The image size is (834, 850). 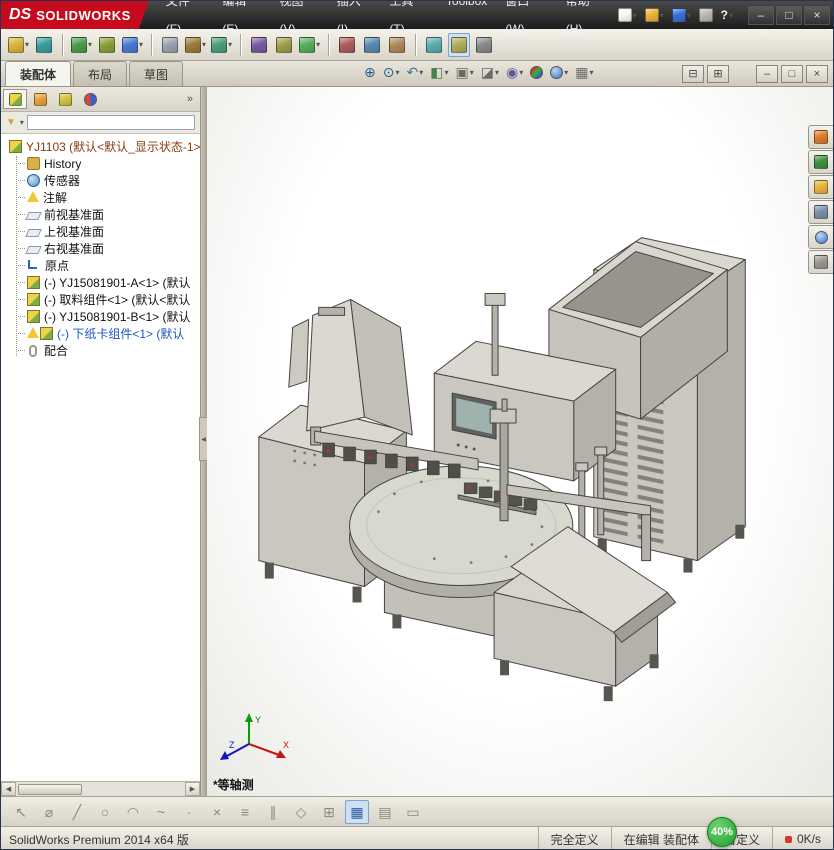 What do you see at coordinates (101, 265) in the screenshot?
I see `tree-item-7: 原点` at bounding box center [101, 265].